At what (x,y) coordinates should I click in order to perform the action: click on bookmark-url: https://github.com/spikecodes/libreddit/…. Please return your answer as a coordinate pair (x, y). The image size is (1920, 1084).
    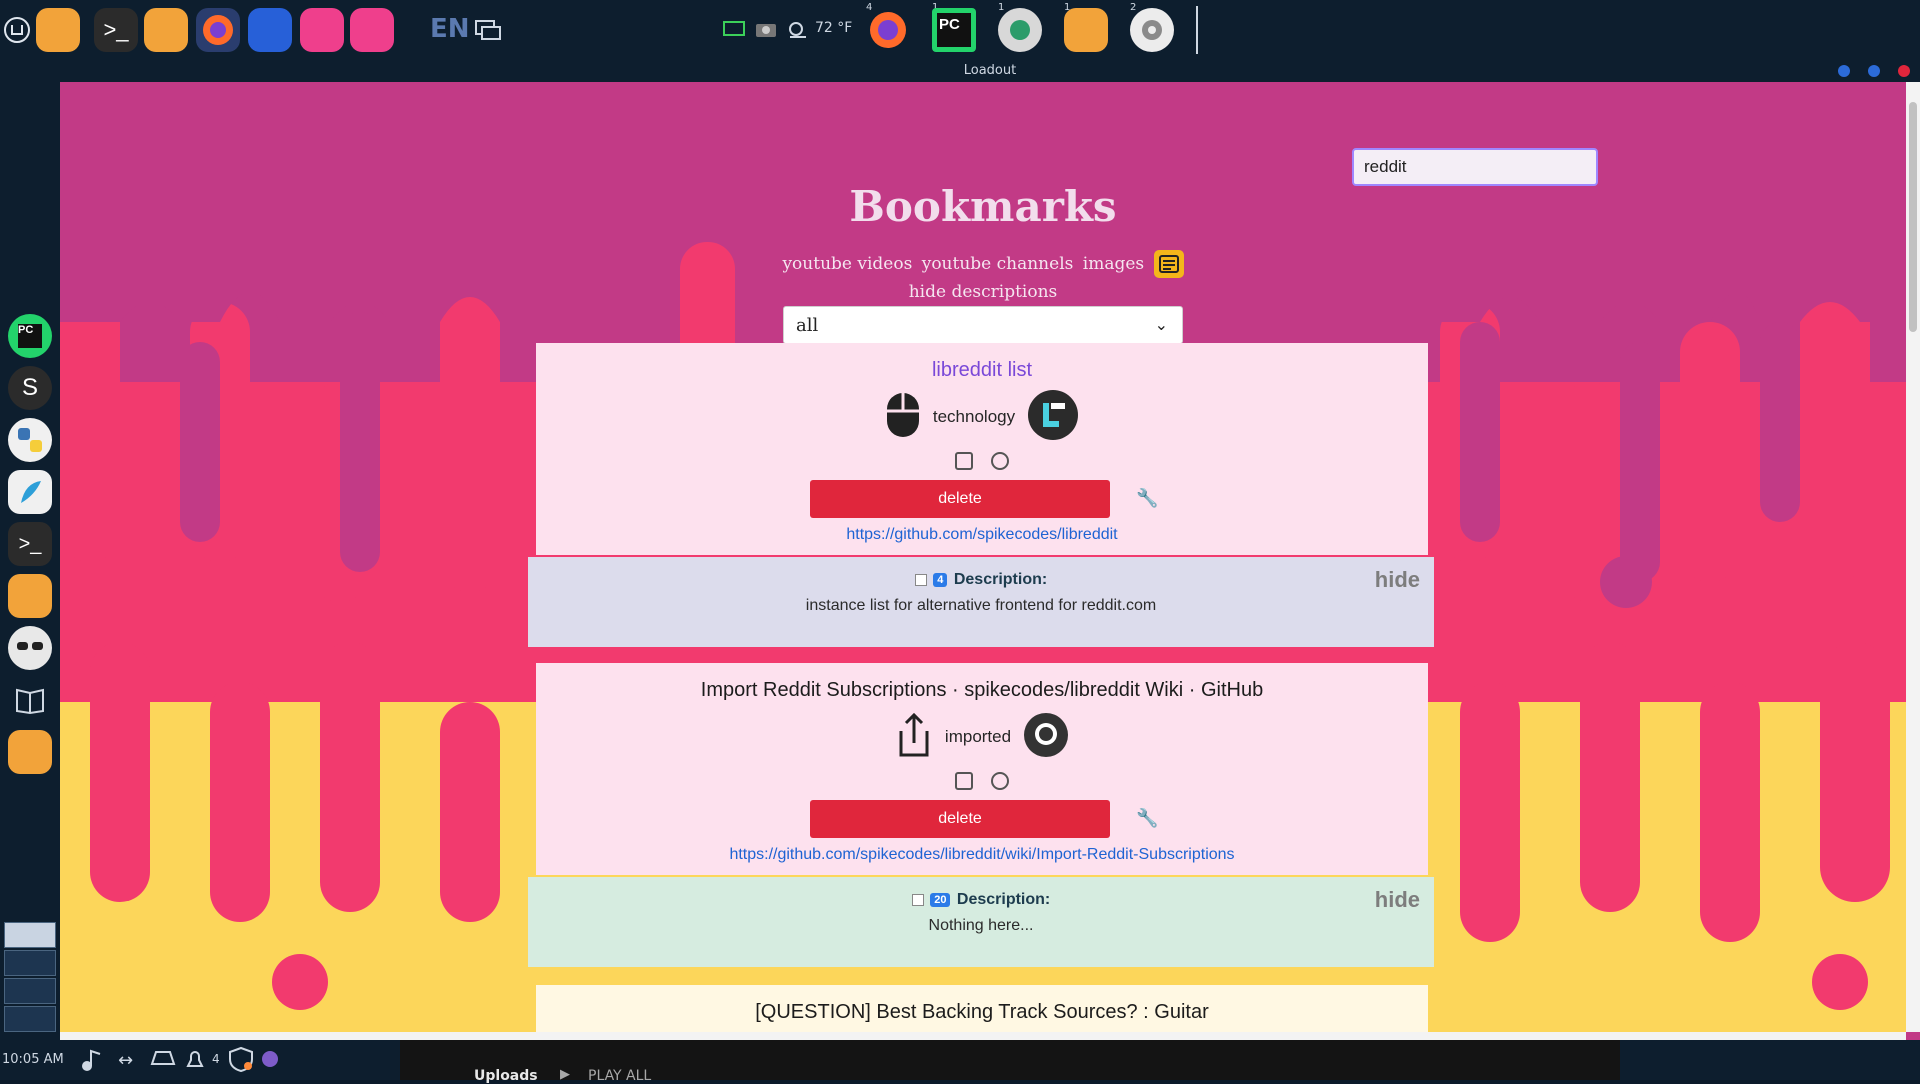
    Looking at the image, I should click on (982, 855).